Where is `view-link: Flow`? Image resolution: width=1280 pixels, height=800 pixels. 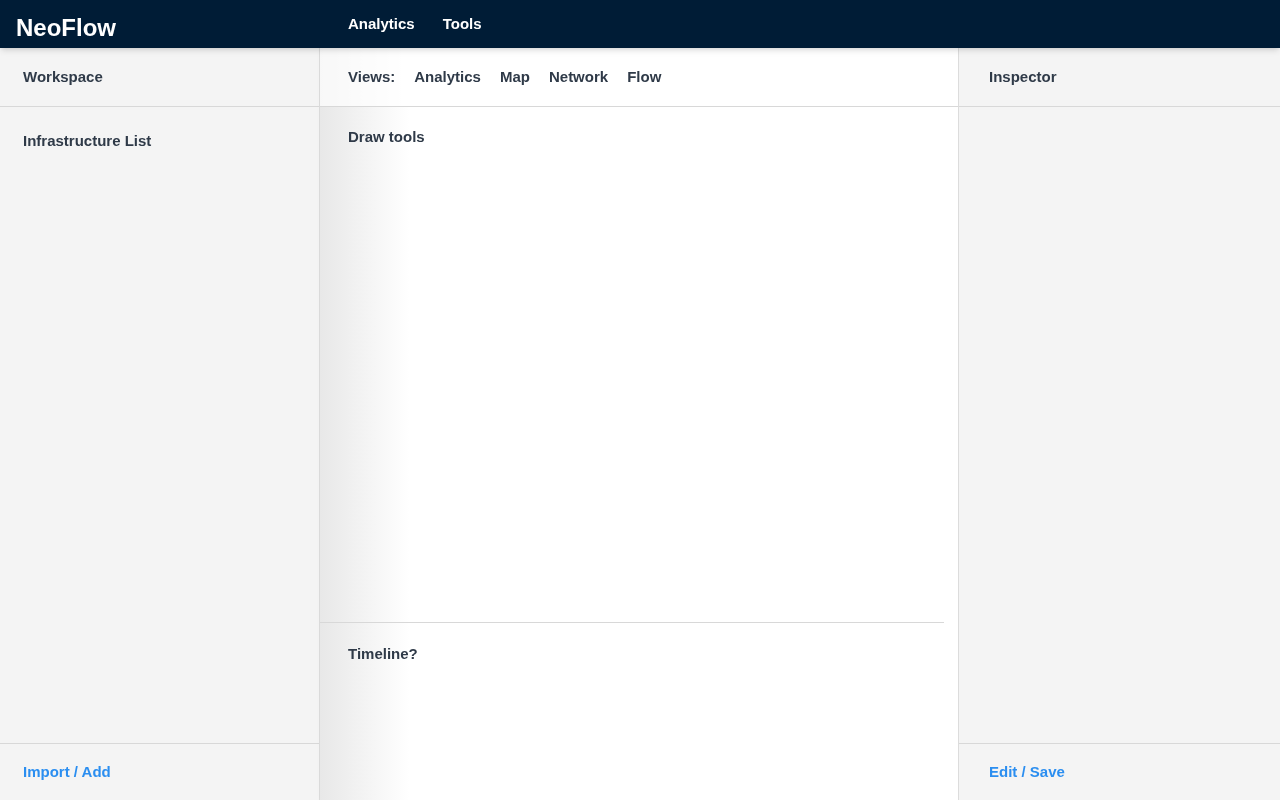 view-link: Flow is located at coordinates (644, 77).